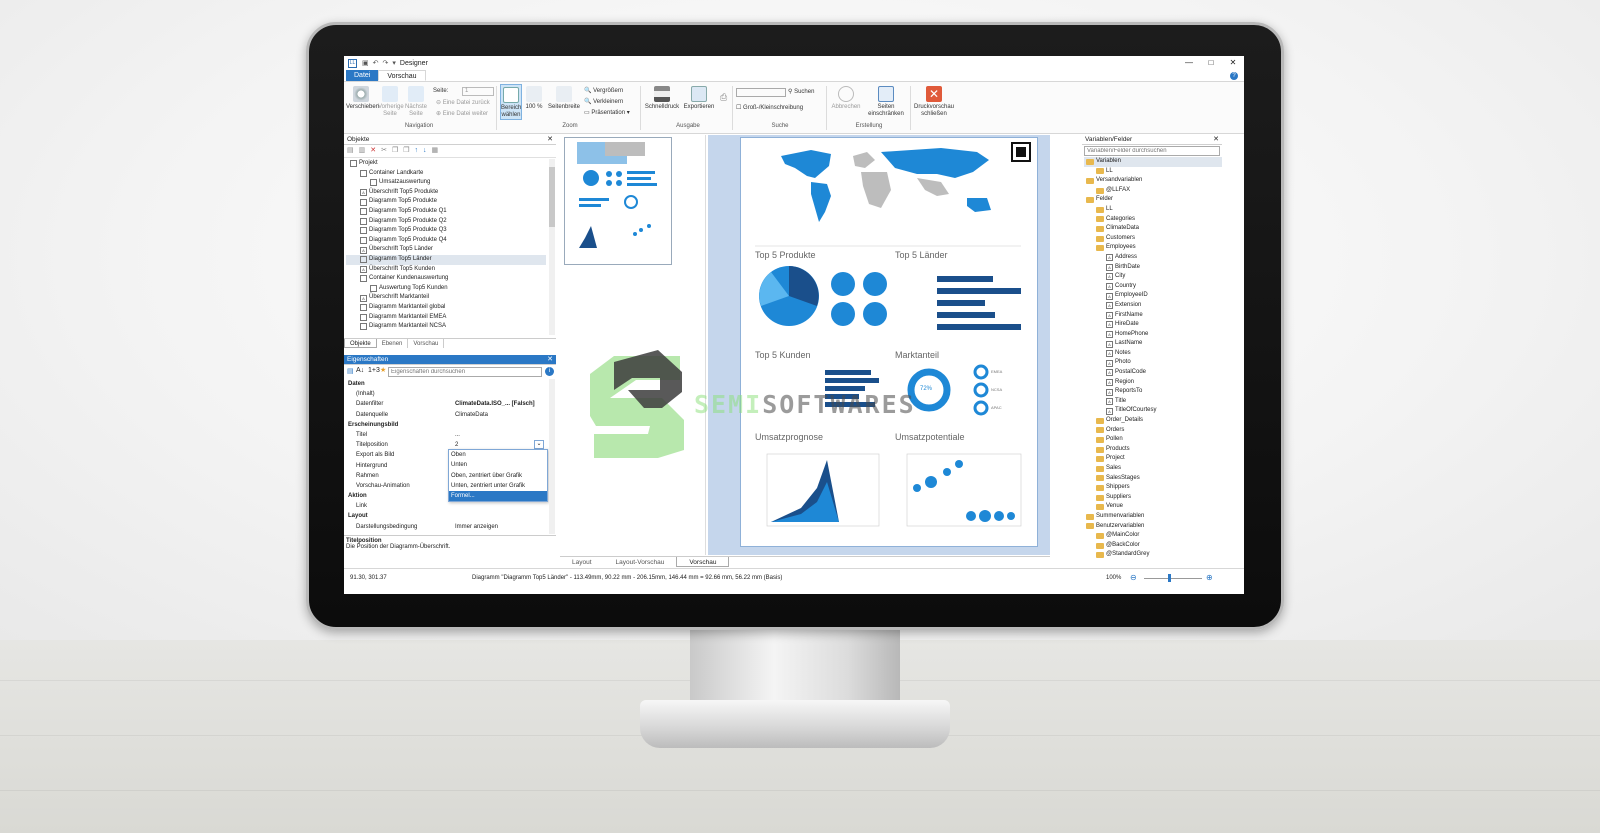  Describe the element at coordinates (498, 455) in the screenshot. I see `dropdown-option: Oben` at that location.